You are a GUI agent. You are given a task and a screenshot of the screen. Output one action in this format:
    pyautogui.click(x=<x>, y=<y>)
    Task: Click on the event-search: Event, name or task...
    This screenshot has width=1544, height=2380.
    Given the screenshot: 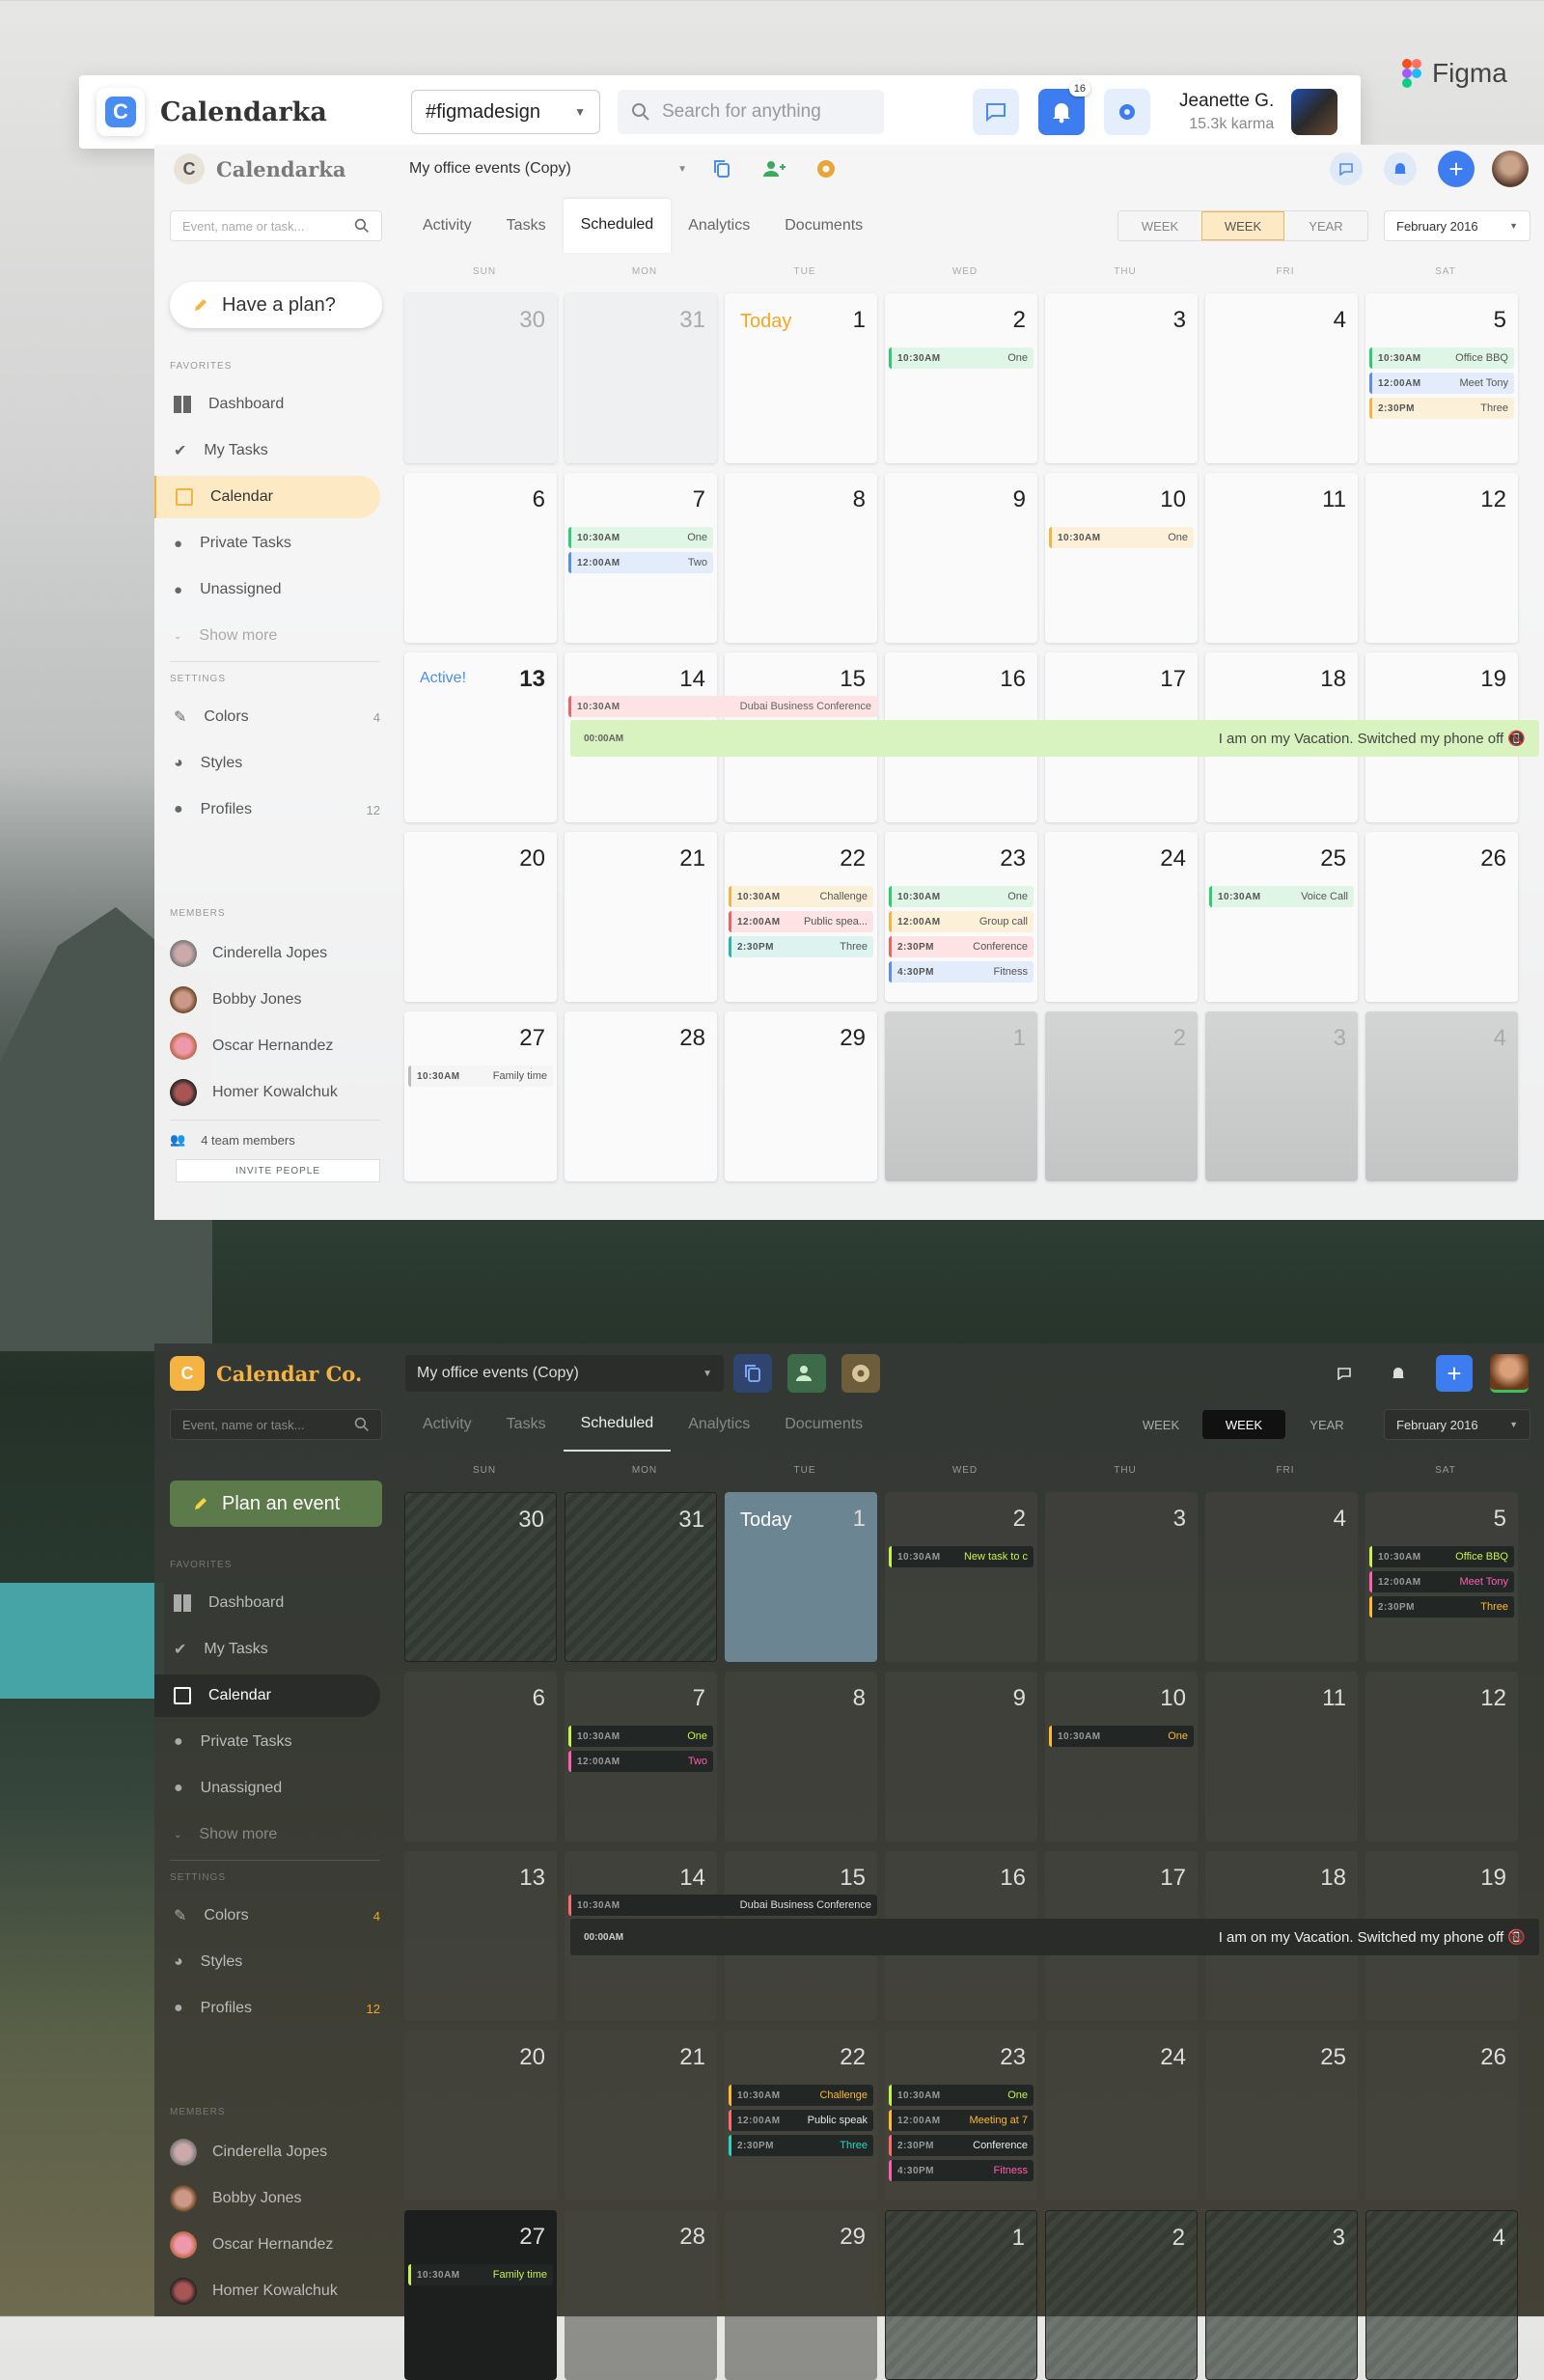 What is the action you would take?
    pyautogui.click(x=276, y=226)
    